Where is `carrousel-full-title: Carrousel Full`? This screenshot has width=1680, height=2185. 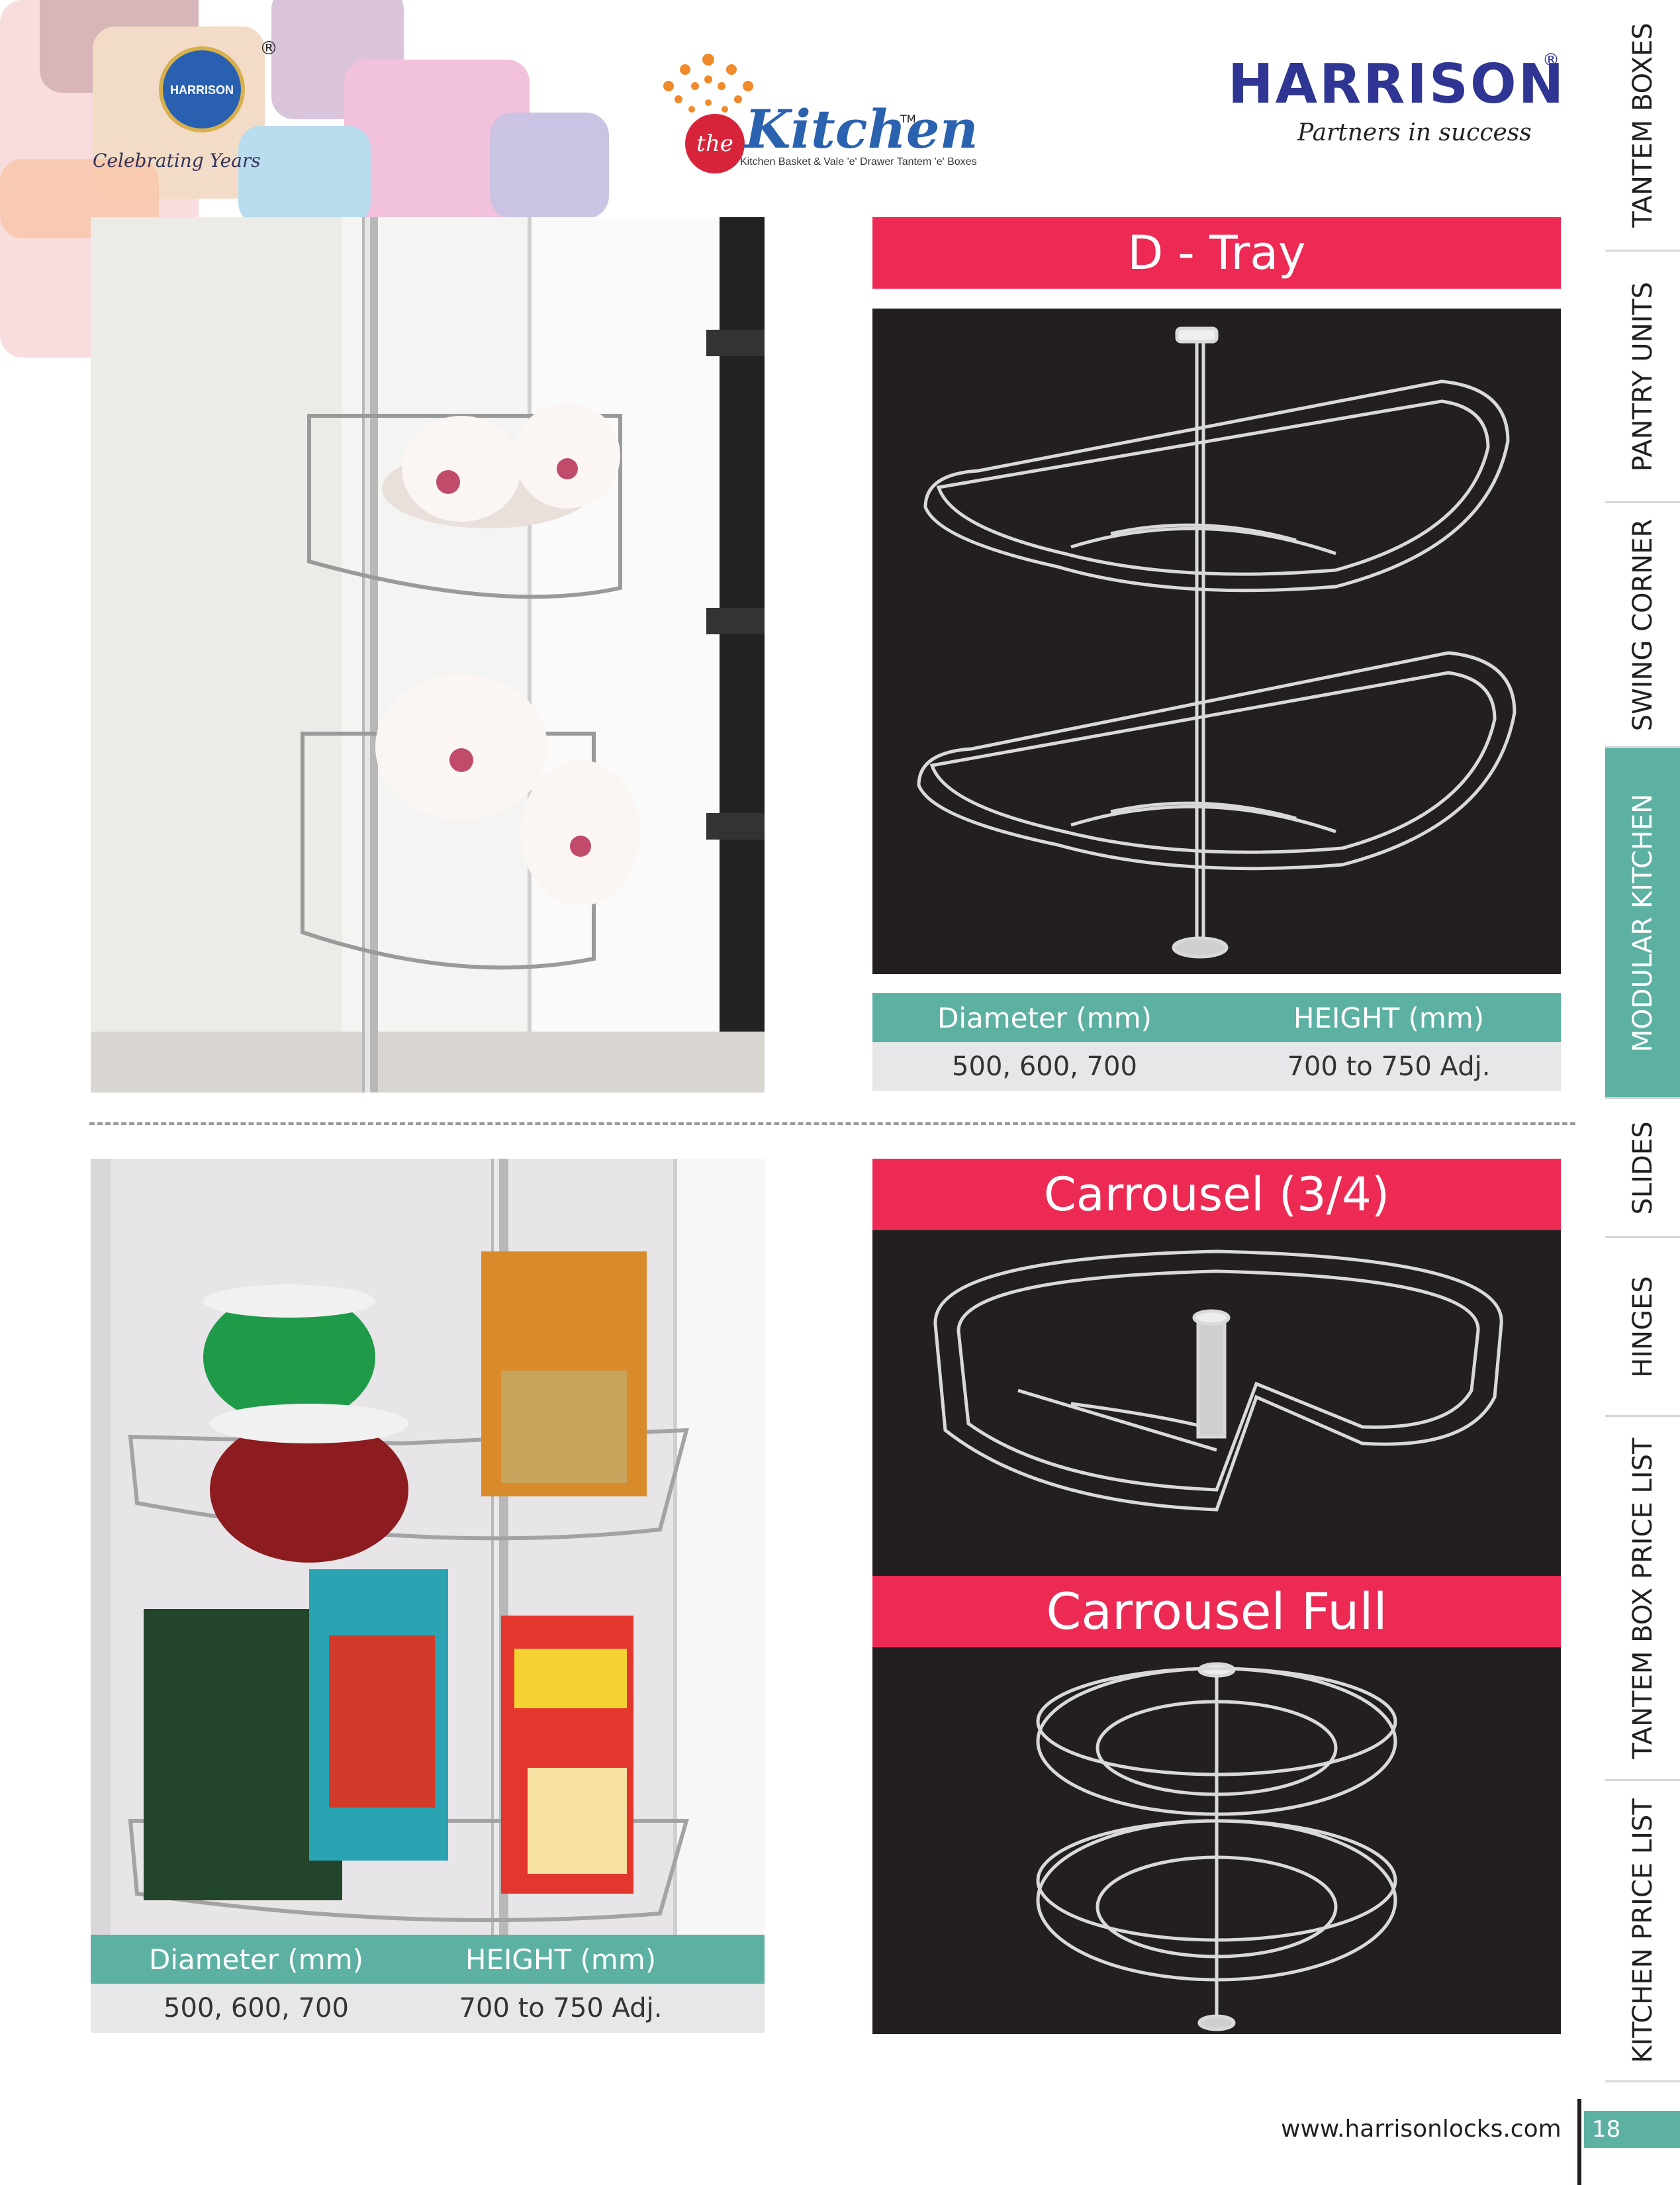
carrousel-full-title: Carrousel Full is located at coordinates (1216, 1611).